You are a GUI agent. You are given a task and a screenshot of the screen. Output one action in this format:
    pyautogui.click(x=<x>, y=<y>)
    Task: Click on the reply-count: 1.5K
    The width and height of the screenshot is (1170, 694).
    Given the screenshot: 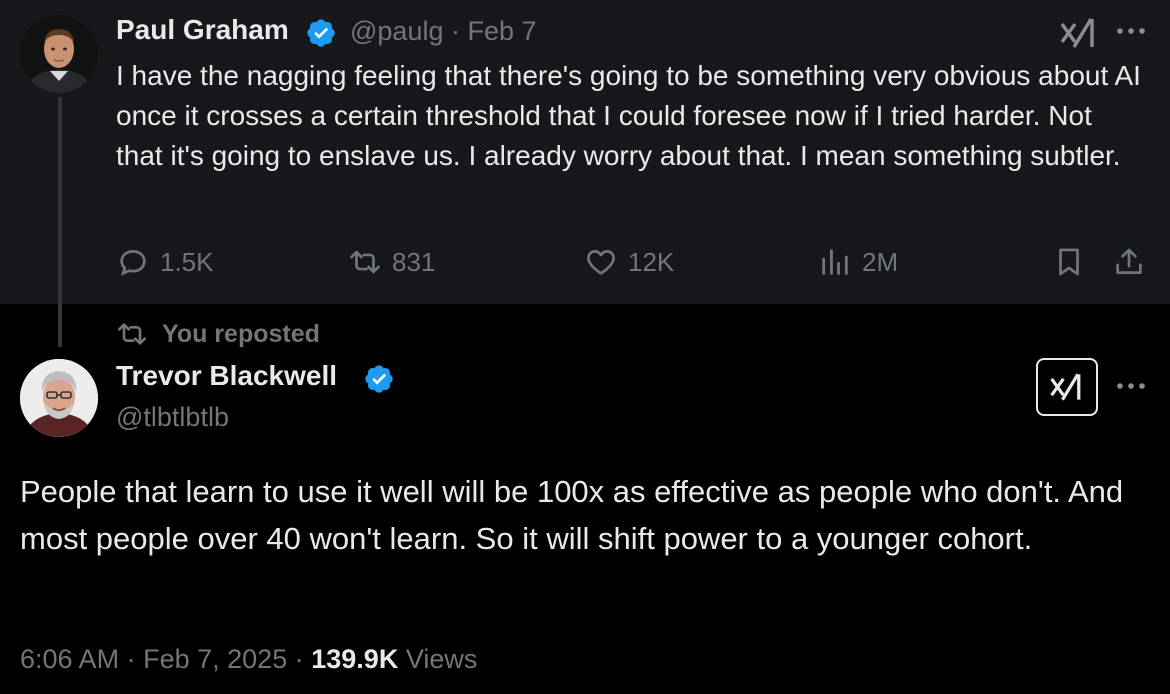 What is the action you would take?
    pyautogui.click(x=187, y=261)
    